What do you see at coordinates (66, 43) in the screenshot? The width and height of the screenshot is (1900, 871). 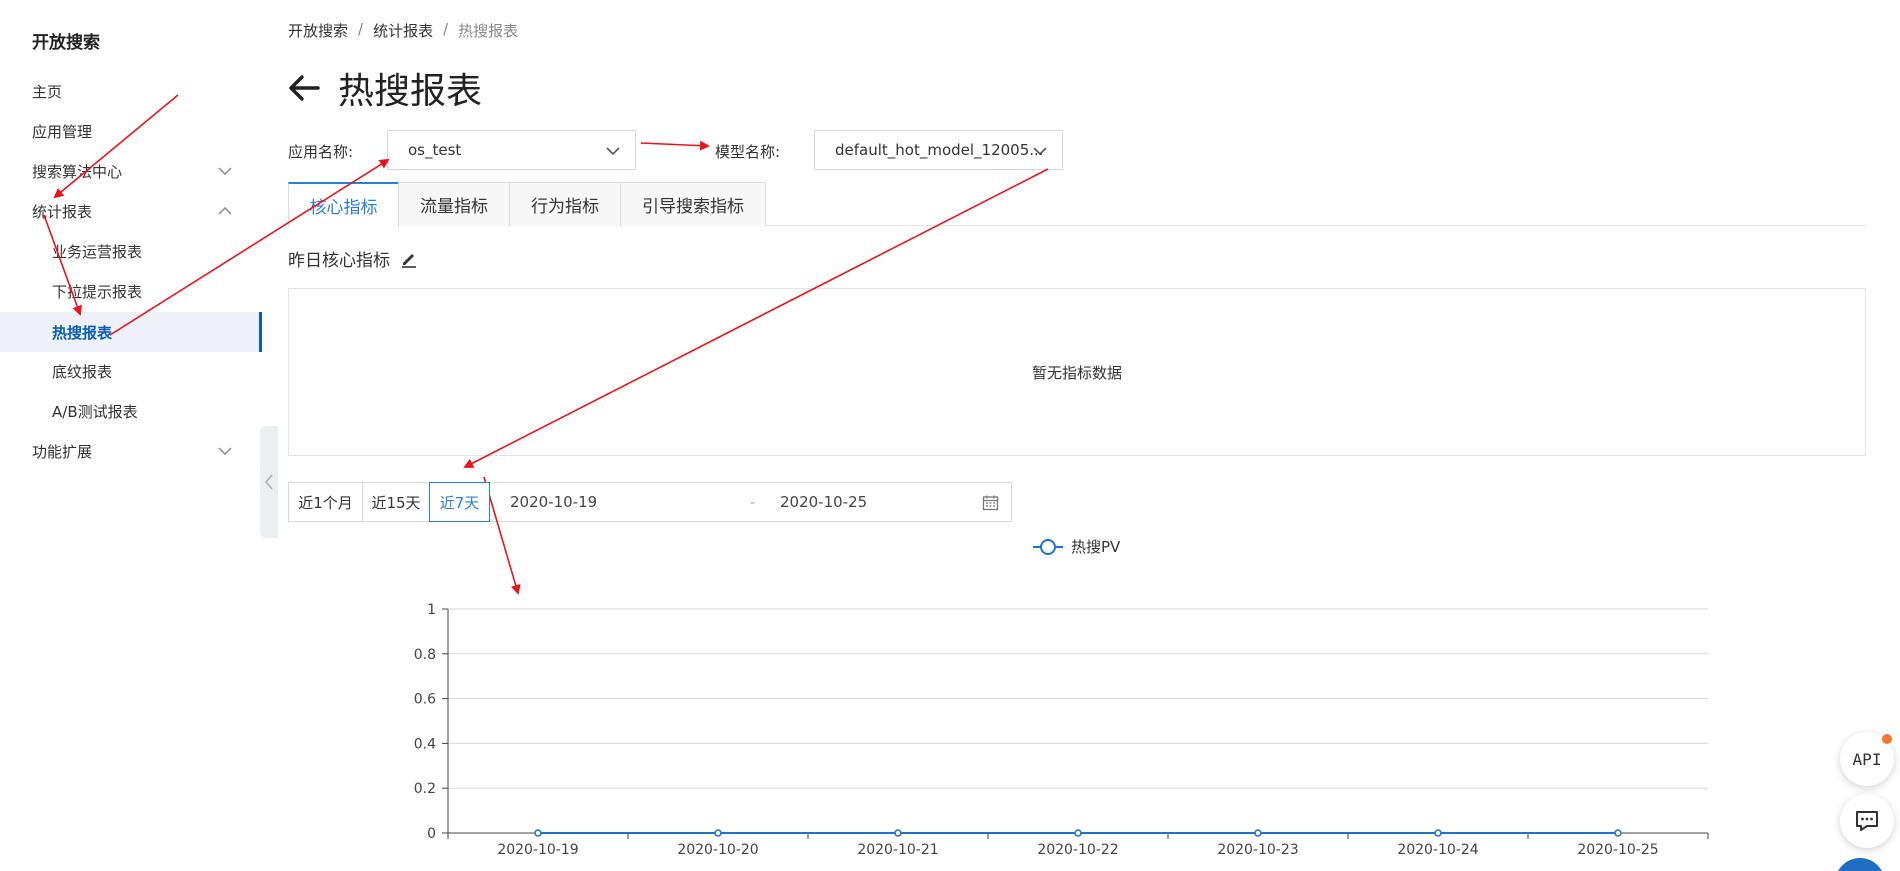 I see `sidebar-title: 开放搜索` at bounding box center [66, 43].